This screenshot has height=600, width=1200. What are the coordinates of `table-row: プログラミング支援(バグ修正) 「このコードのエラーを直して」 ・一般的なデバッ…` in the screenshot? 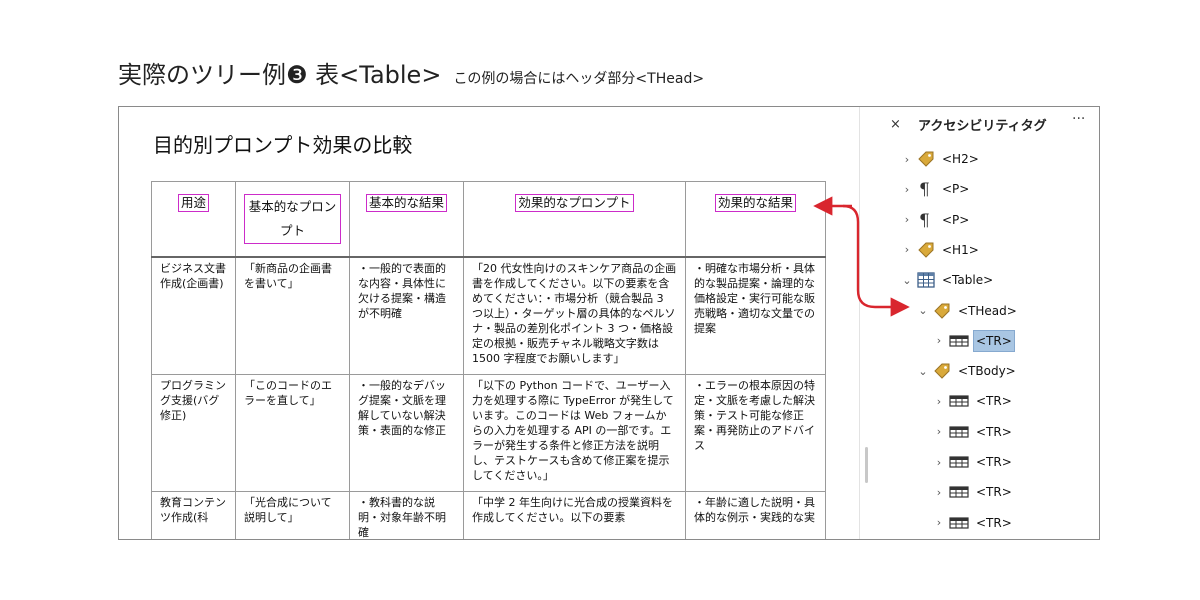 It's located at (488, 433).